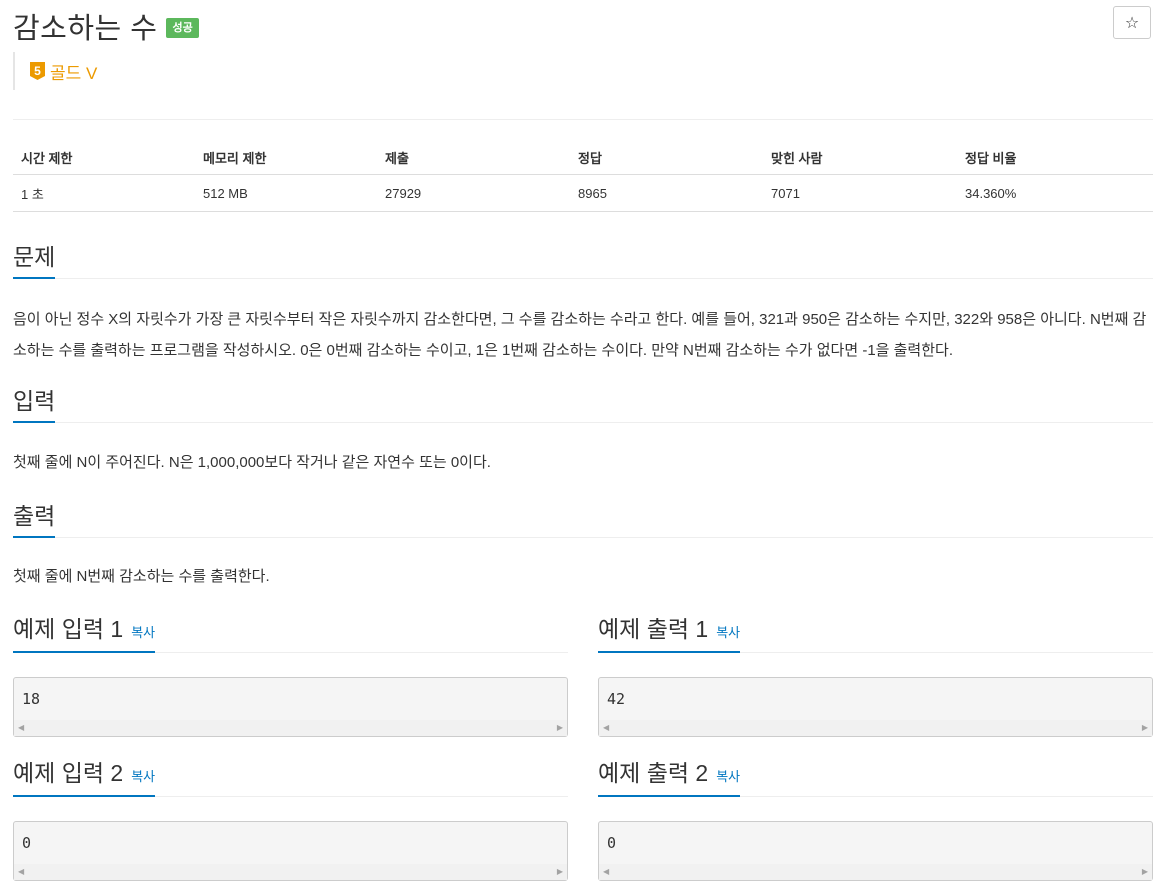 Image resolution: width=1168 pixels, height=895 pixels. I want to click on table-header-row: 시간 제한 메모리 제한 제출 정답 맞힌 사람 정답 비율, so click(583, 157).